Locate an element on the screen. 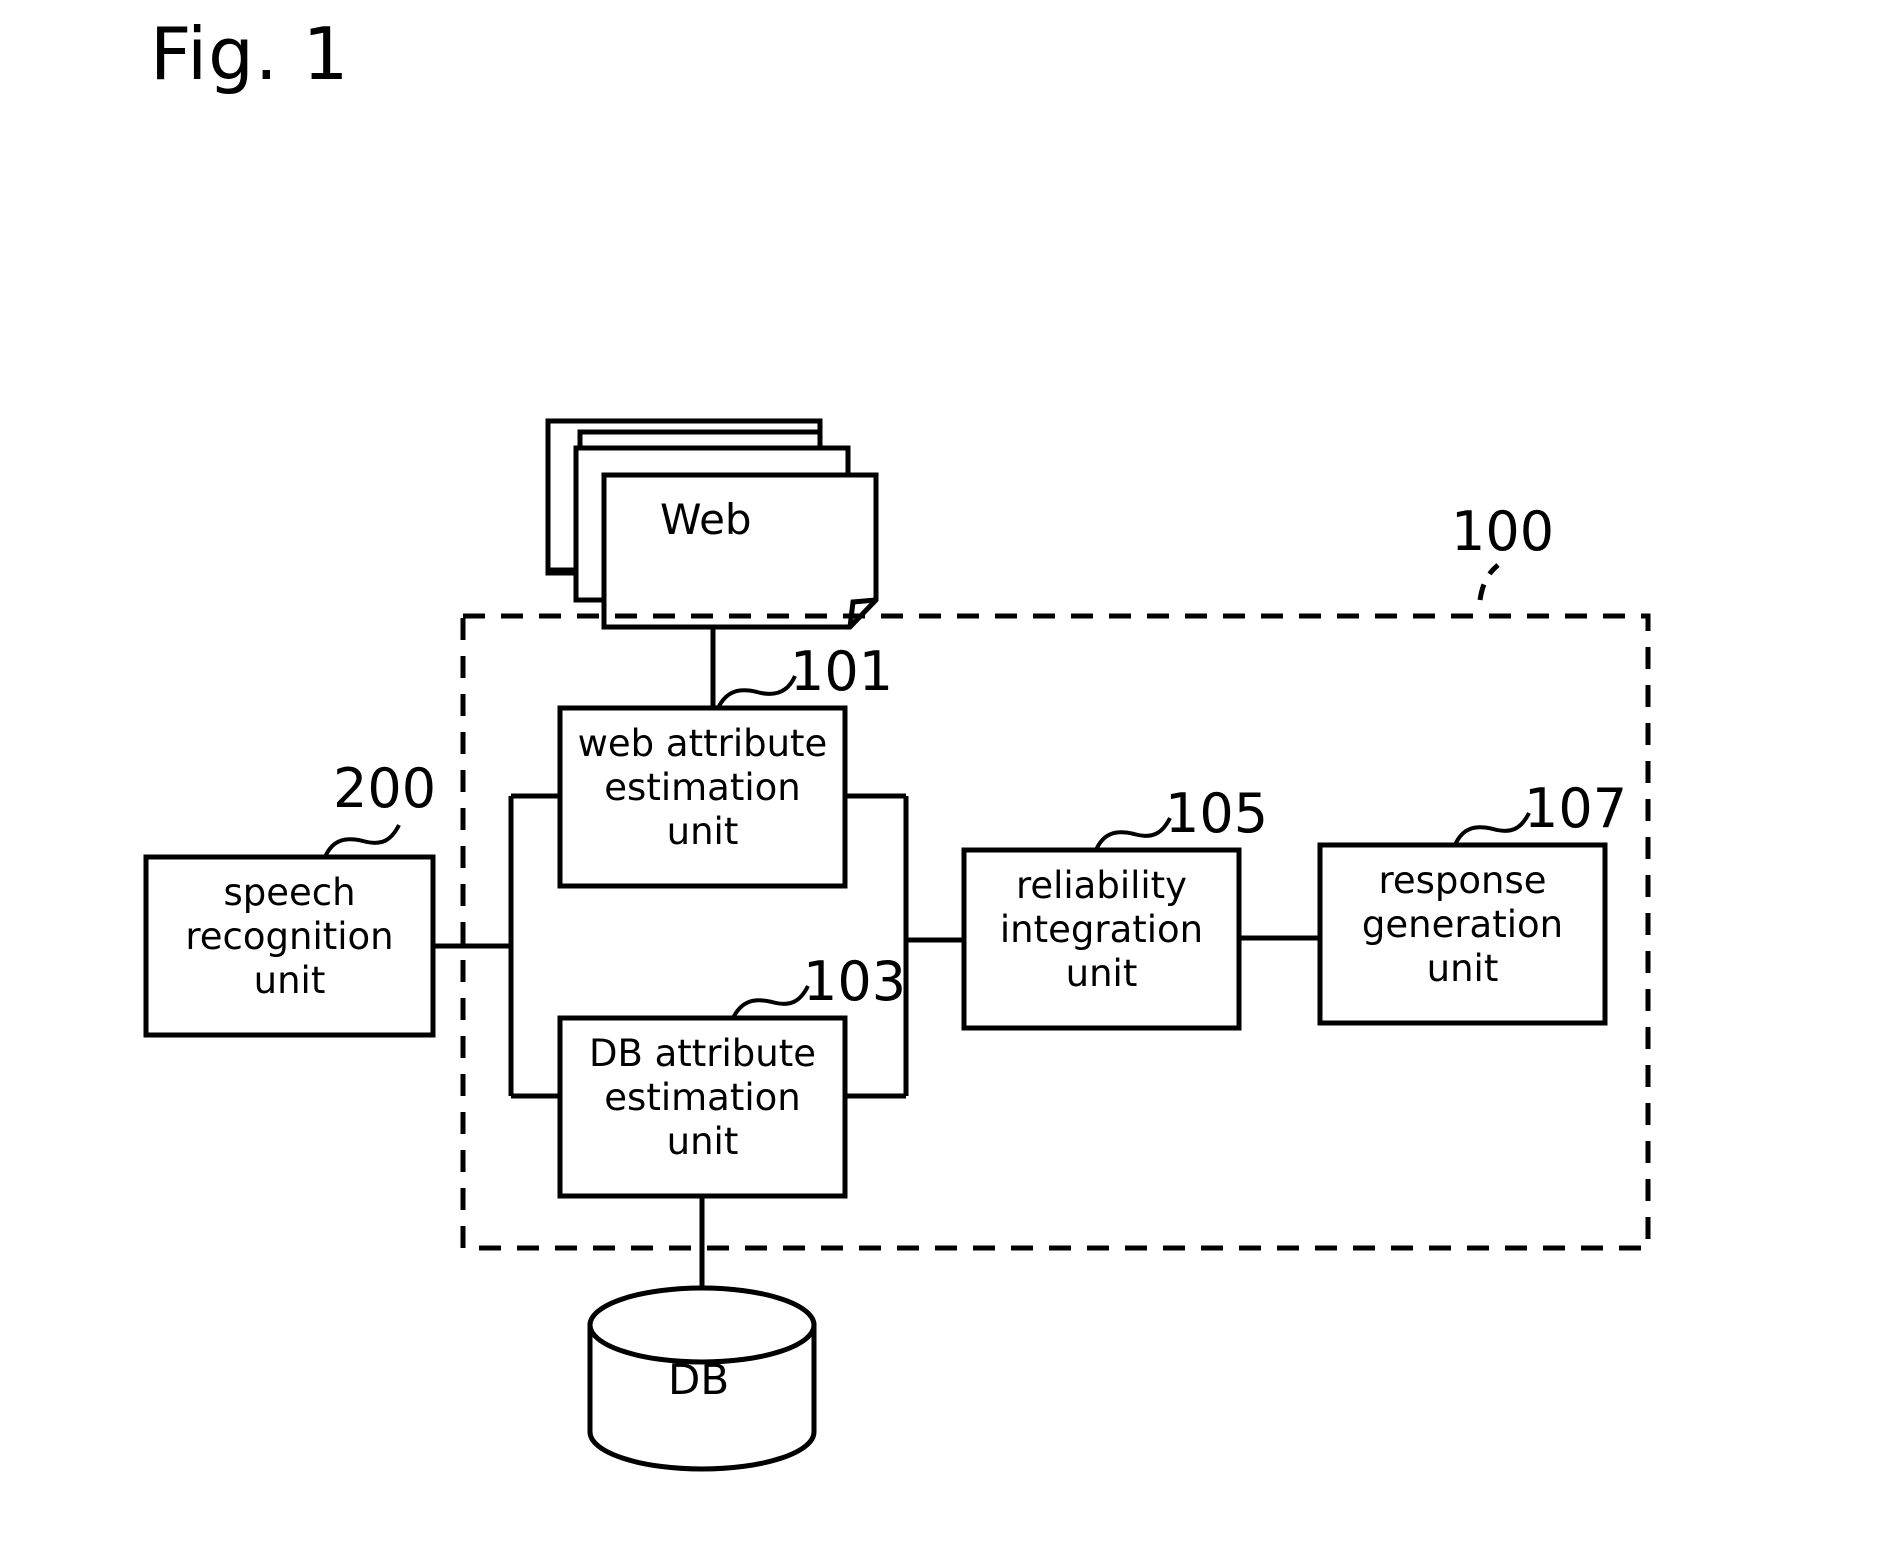 This screenshot has height=1542, width=1901. ref-numeral-105: 105 is located at coordinates (1217, 813).